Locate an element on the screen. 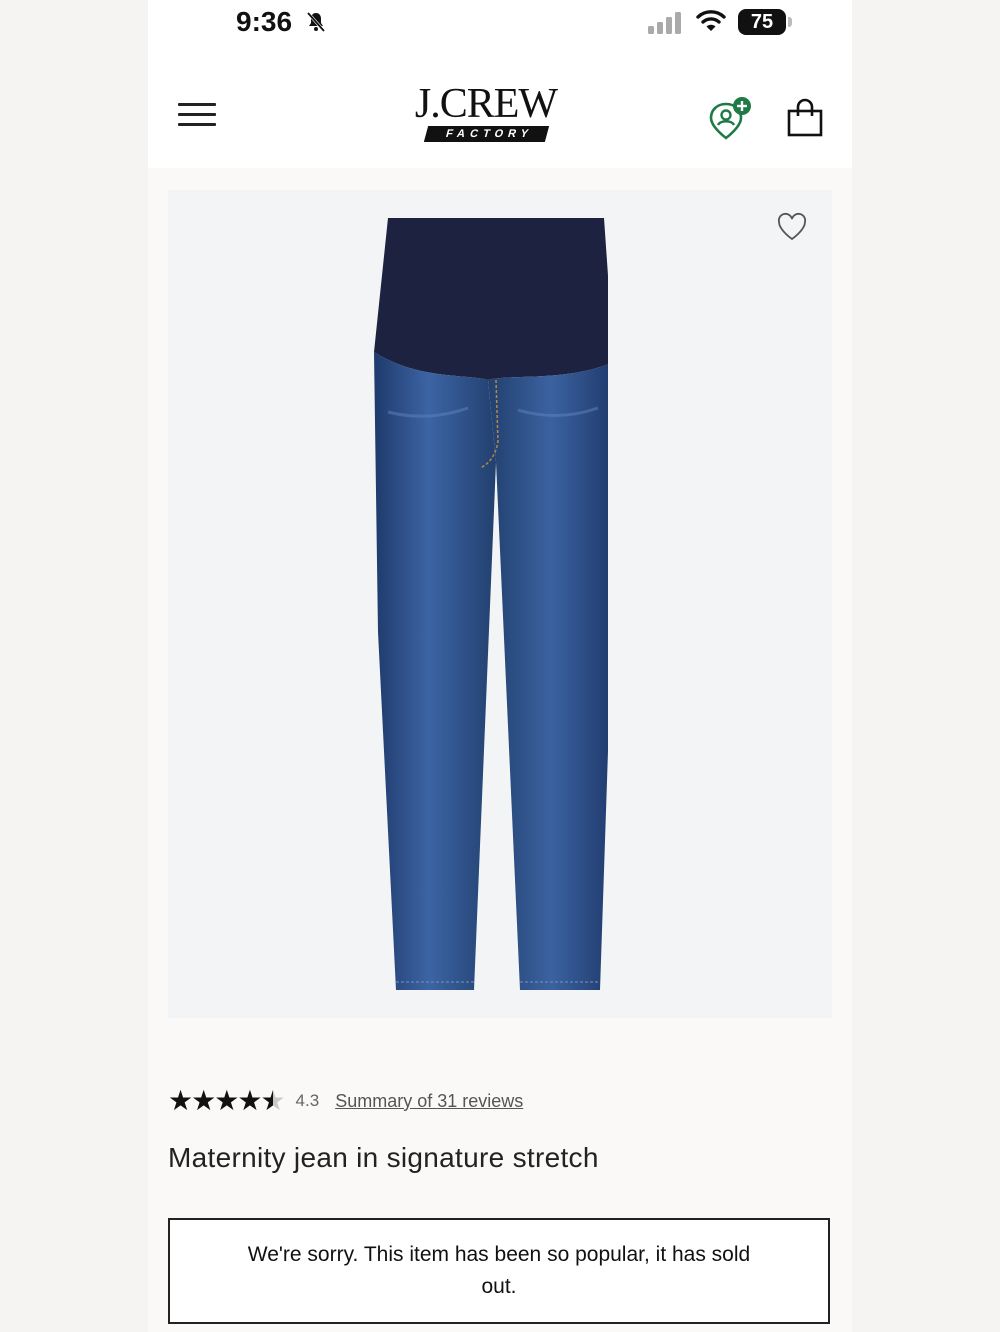  heart-icon is located at coordinates (792, 229).